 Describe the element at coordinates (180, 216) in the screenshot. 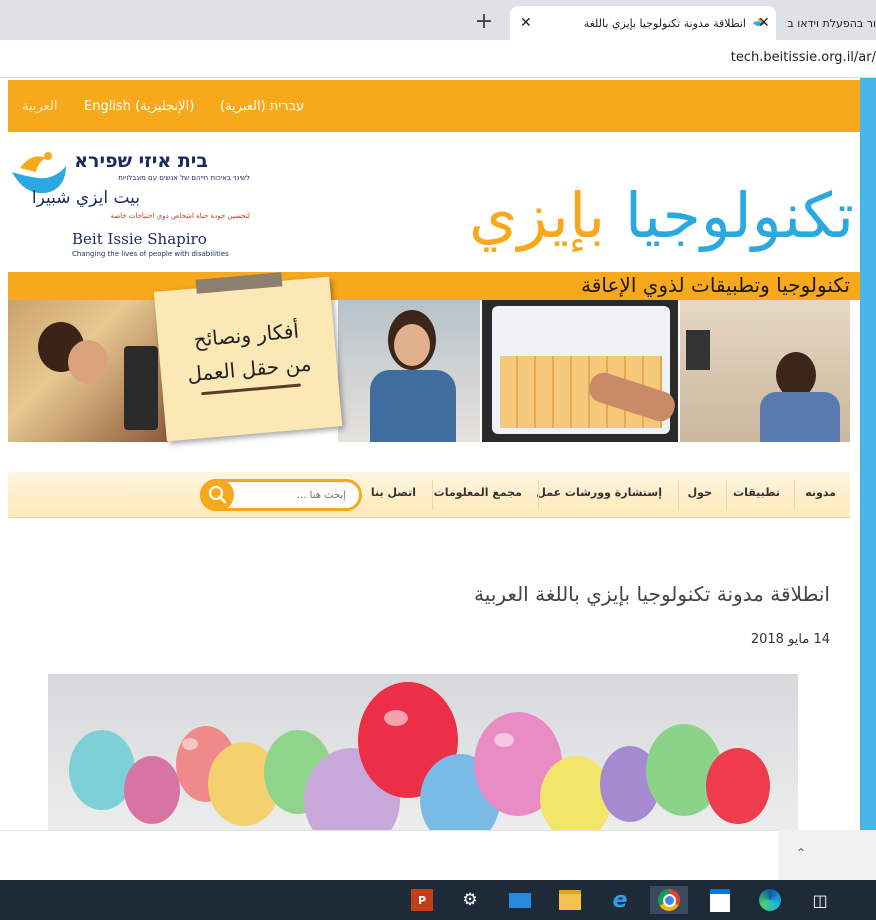

I see `logo-arabic-tagline: لتحسين جودة حياة اشخاص ذوي احتياجات خاصة` at that location.